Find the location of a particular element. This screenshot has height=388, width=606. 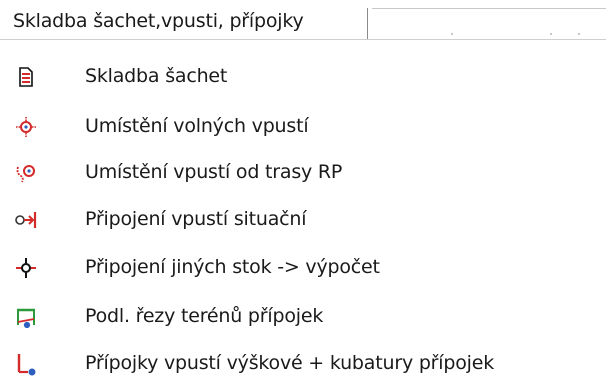

free-inlet-placement-icon is located at coordinates (26, 127).